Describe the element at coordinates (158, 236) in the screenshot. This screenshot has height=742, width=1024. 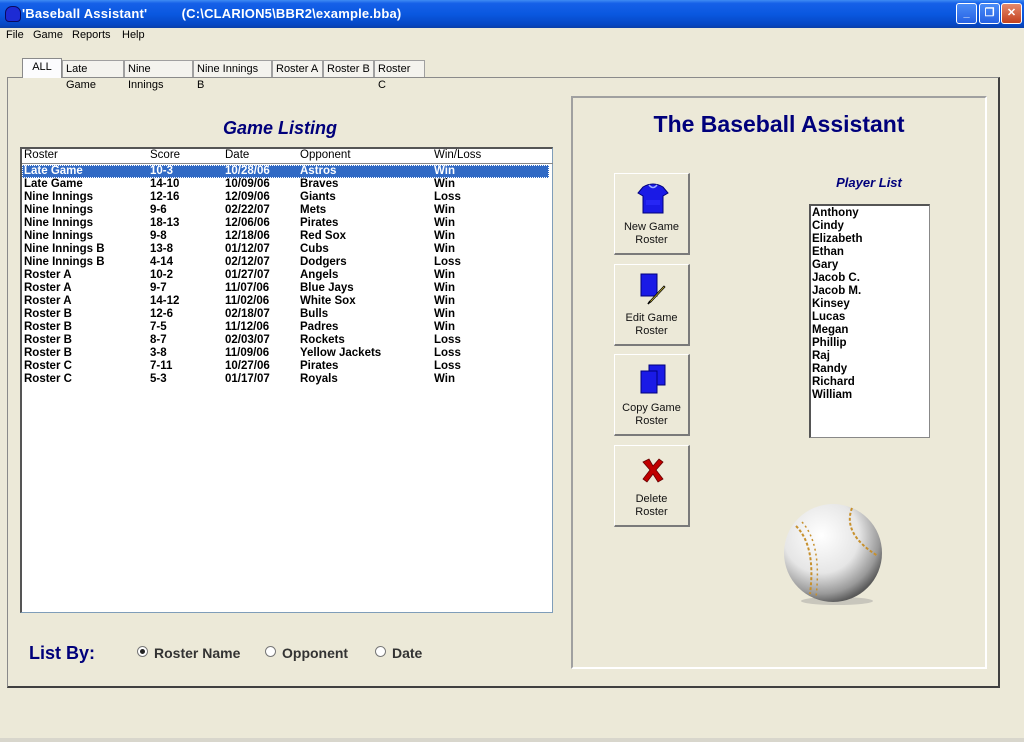
I see `cell-score: 9-8` at that location.